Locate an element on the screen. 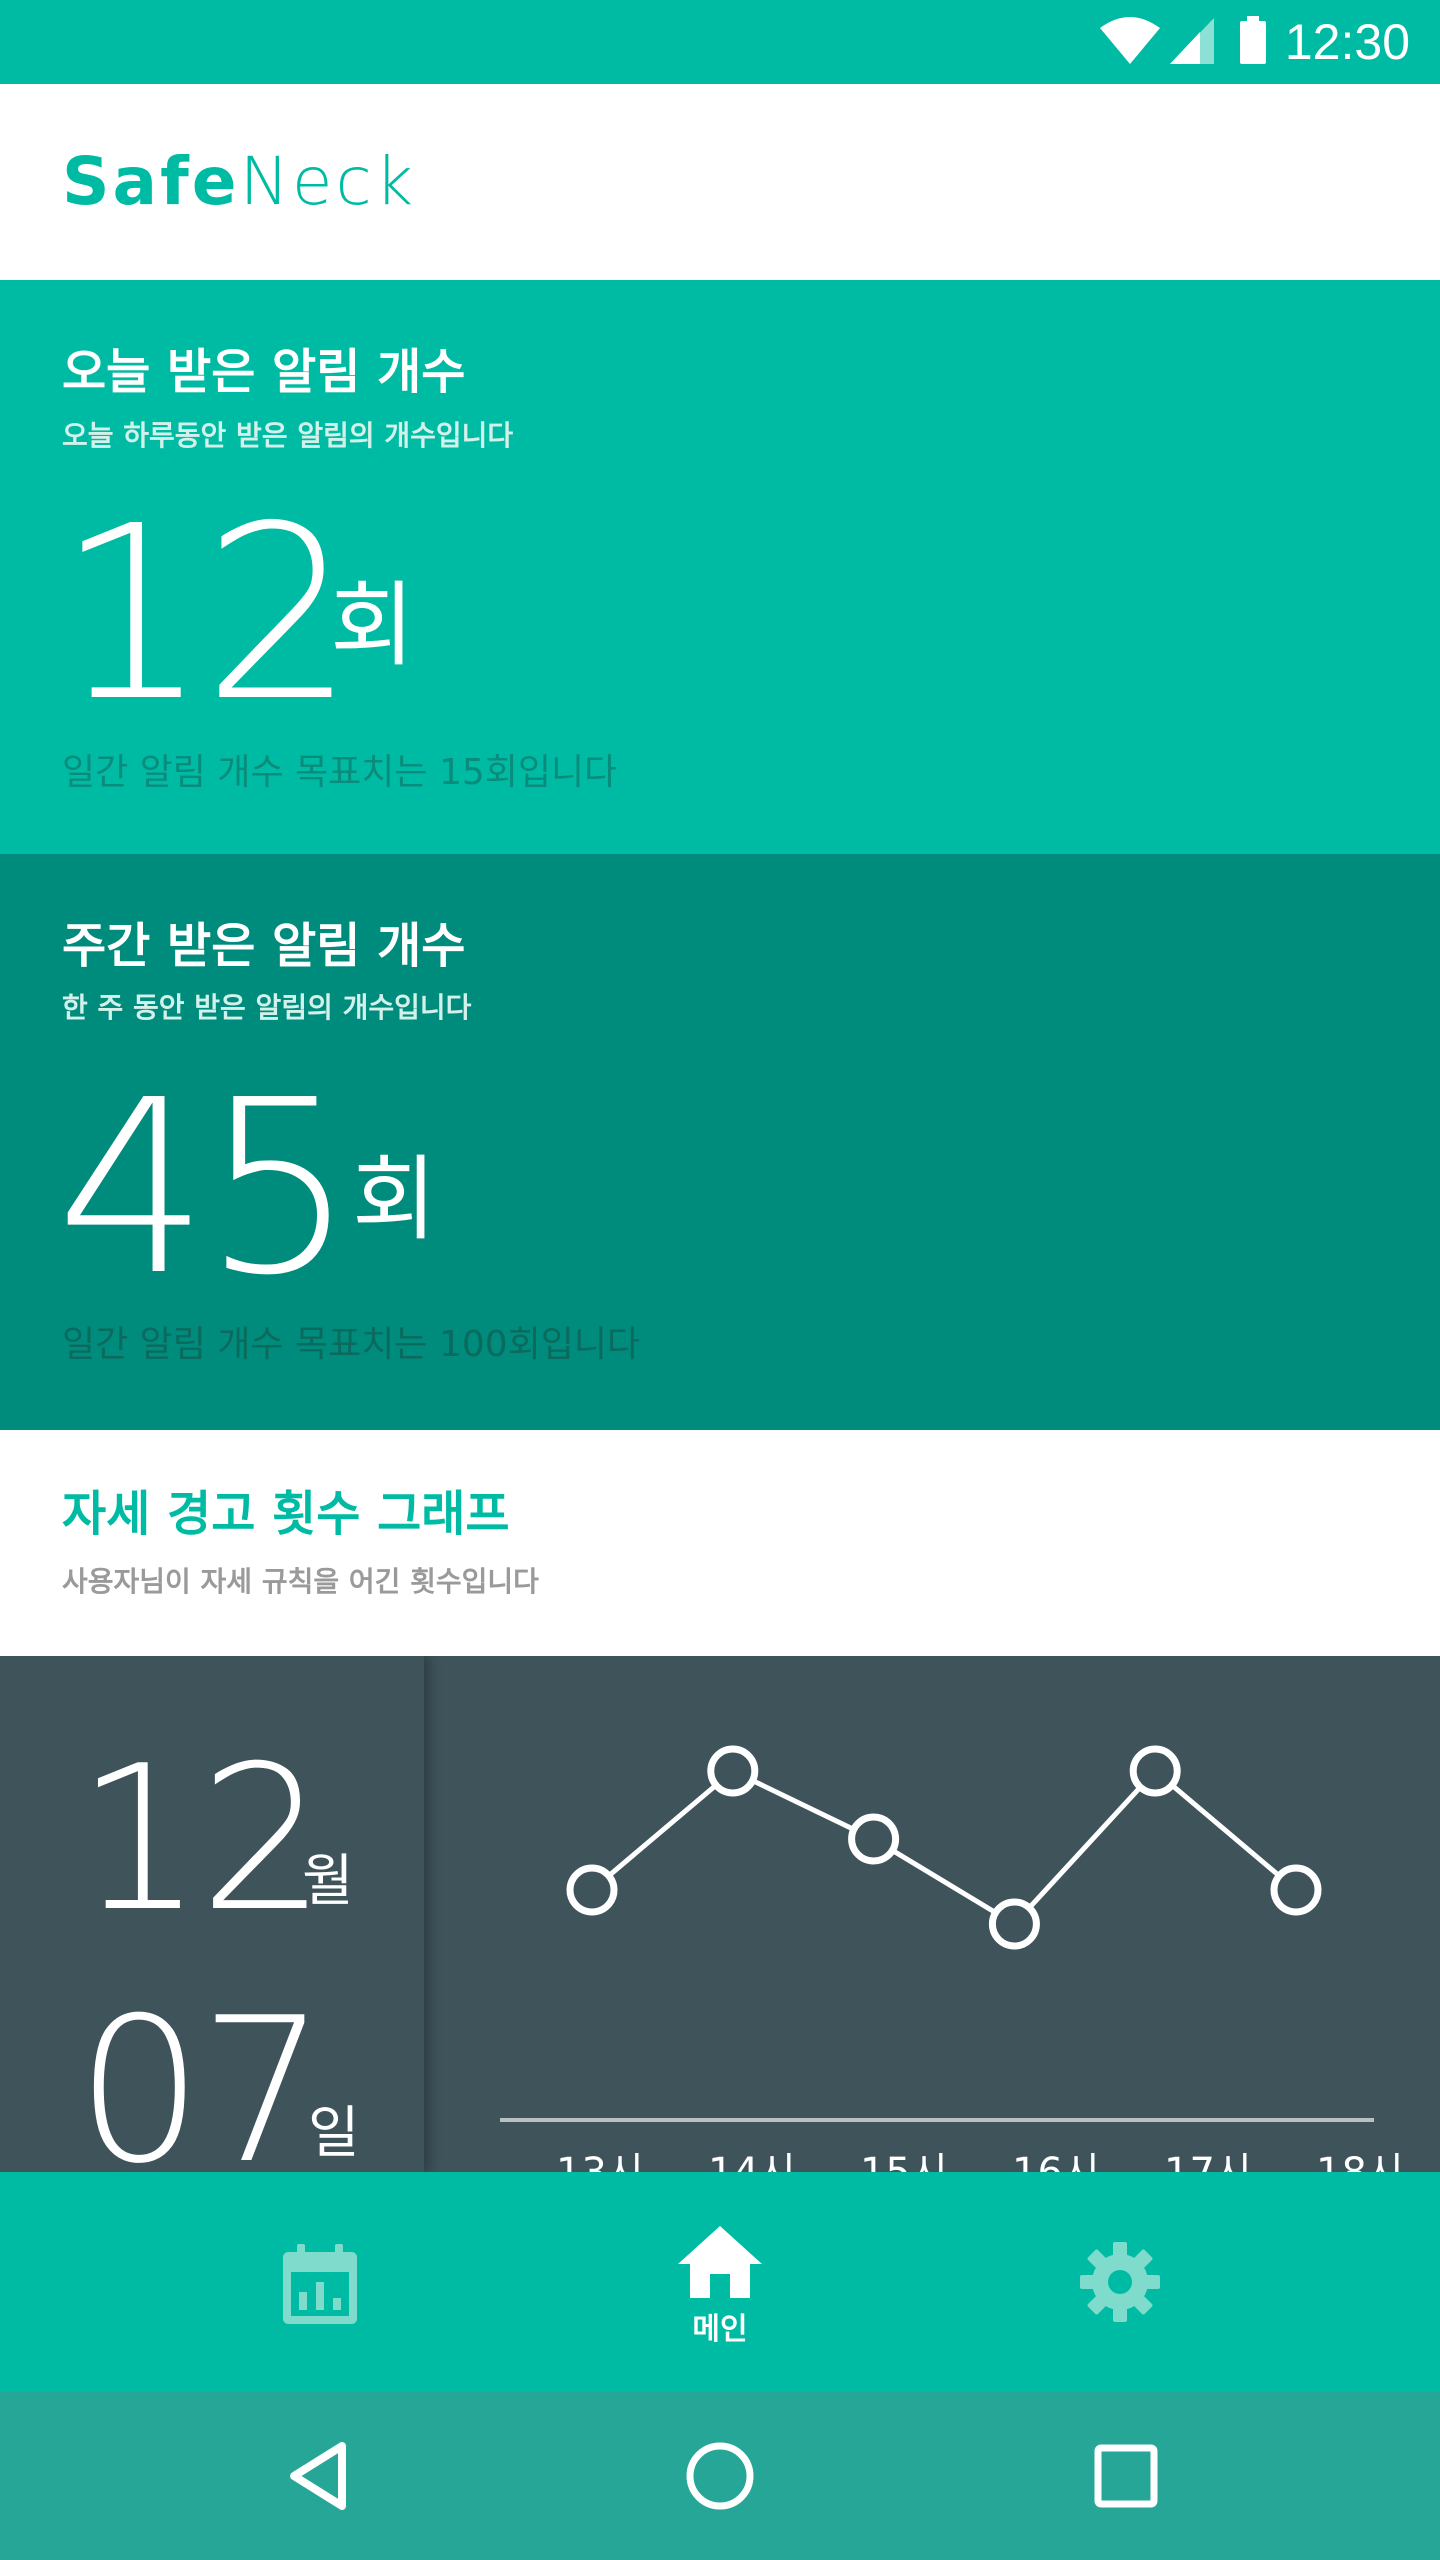 The height and width of the screenshot is (2560, 1440). line-chart: 13시 14시 15시 16시 17시 18시 is located at coordinates (932, 1914).